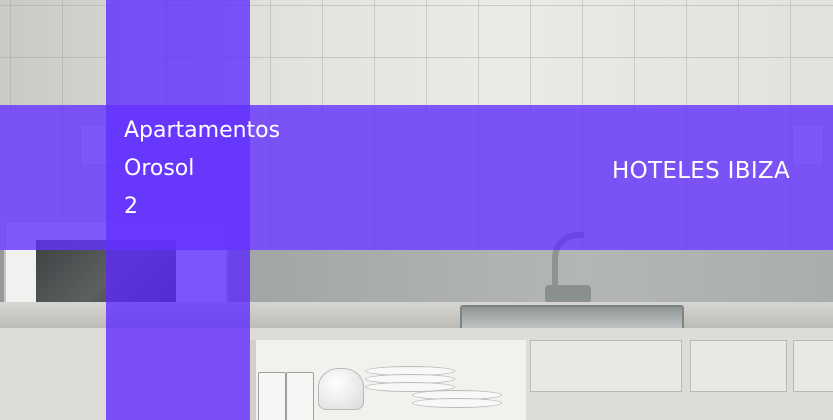 The width and height of the screenshot is (833, 420). What do you see at coordinates (568, 294) in the screenshot?
I see `faucet-base` at bounding box center [568, 294].